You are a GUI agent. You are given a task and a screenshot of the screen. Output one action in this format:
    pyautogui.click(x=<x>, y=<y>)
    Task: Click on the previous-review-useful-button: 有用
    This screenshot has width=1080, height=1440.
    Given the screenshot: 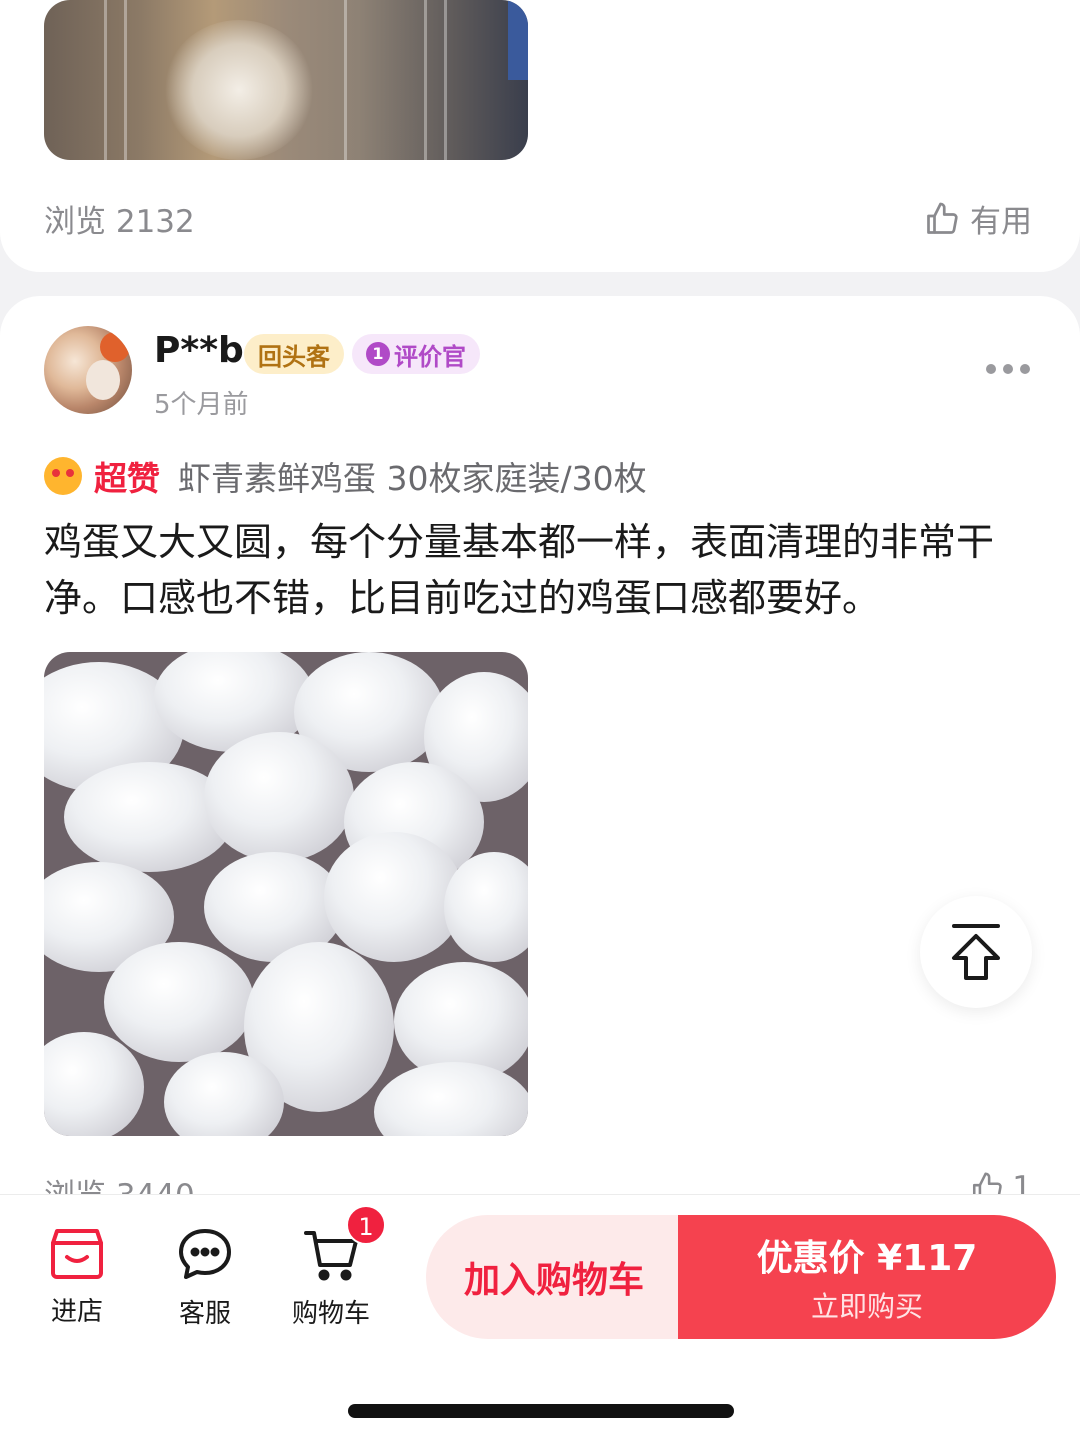 What is the action you would take?
    pyautogui.click(x=978, y=218)
    